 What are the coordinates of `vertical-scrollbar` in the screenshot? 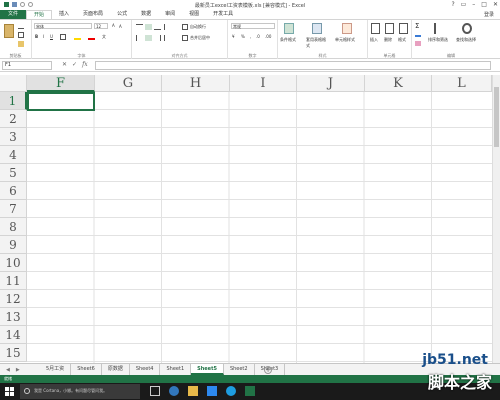 It's located at (496, 219).